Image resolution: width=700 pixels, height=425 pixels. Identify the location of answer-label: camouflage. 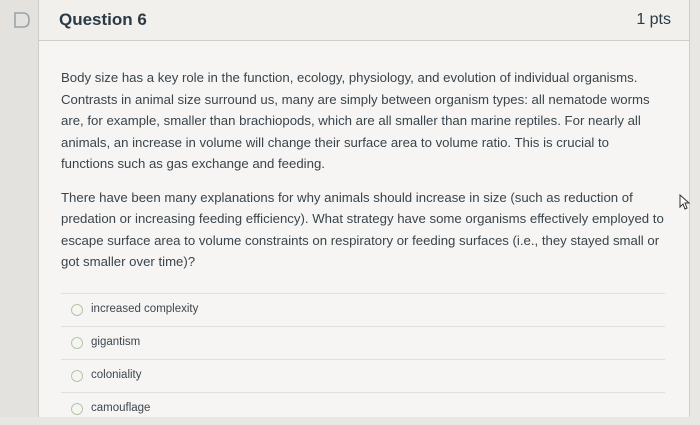
(120, 409).